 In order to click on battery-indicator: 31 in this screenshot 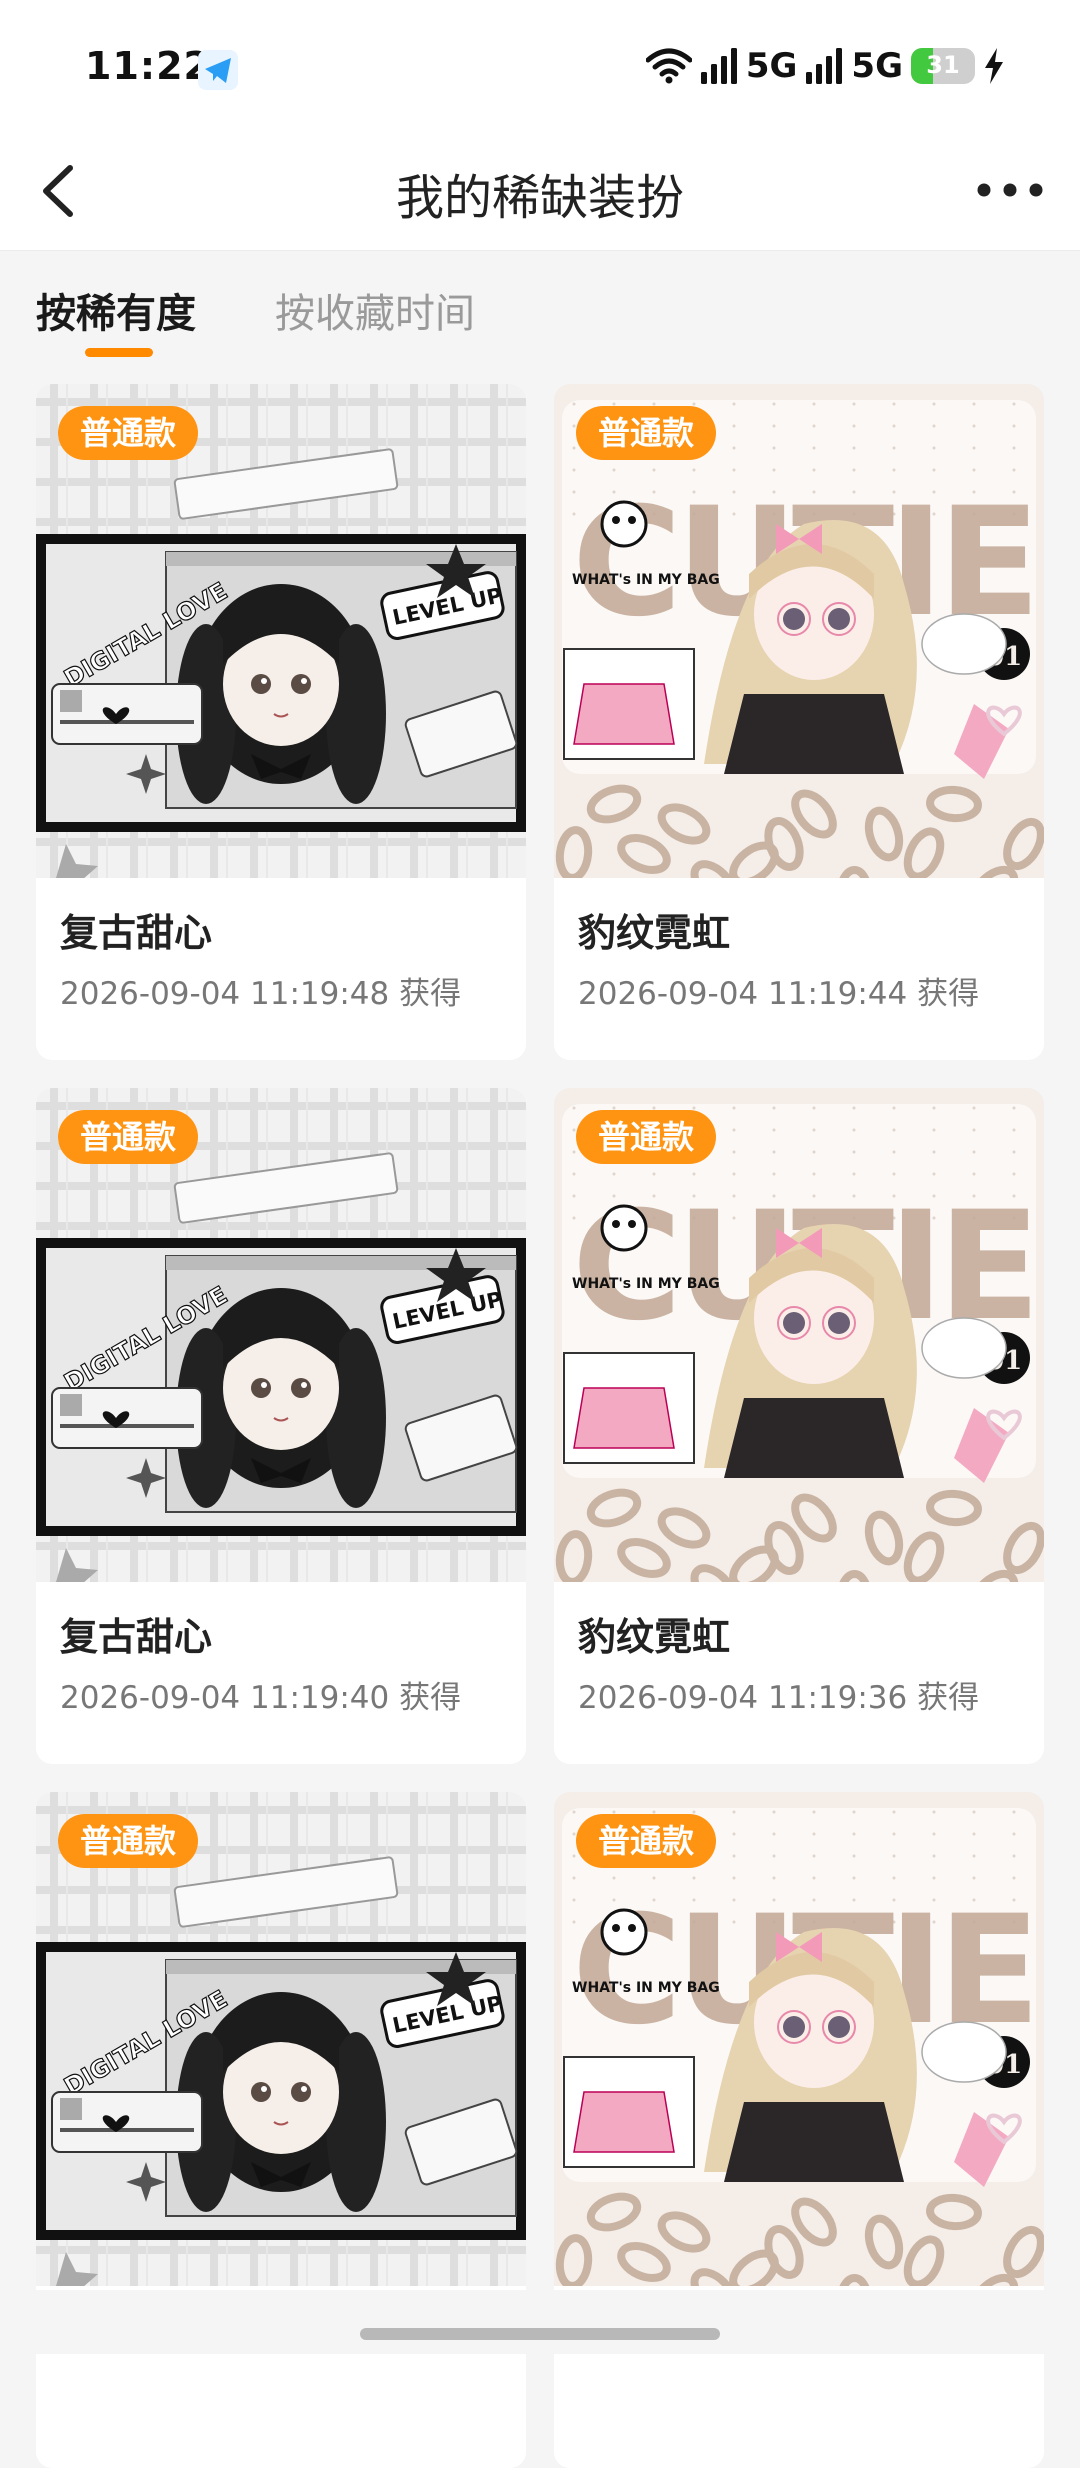, I will do `click(943, 66)`.